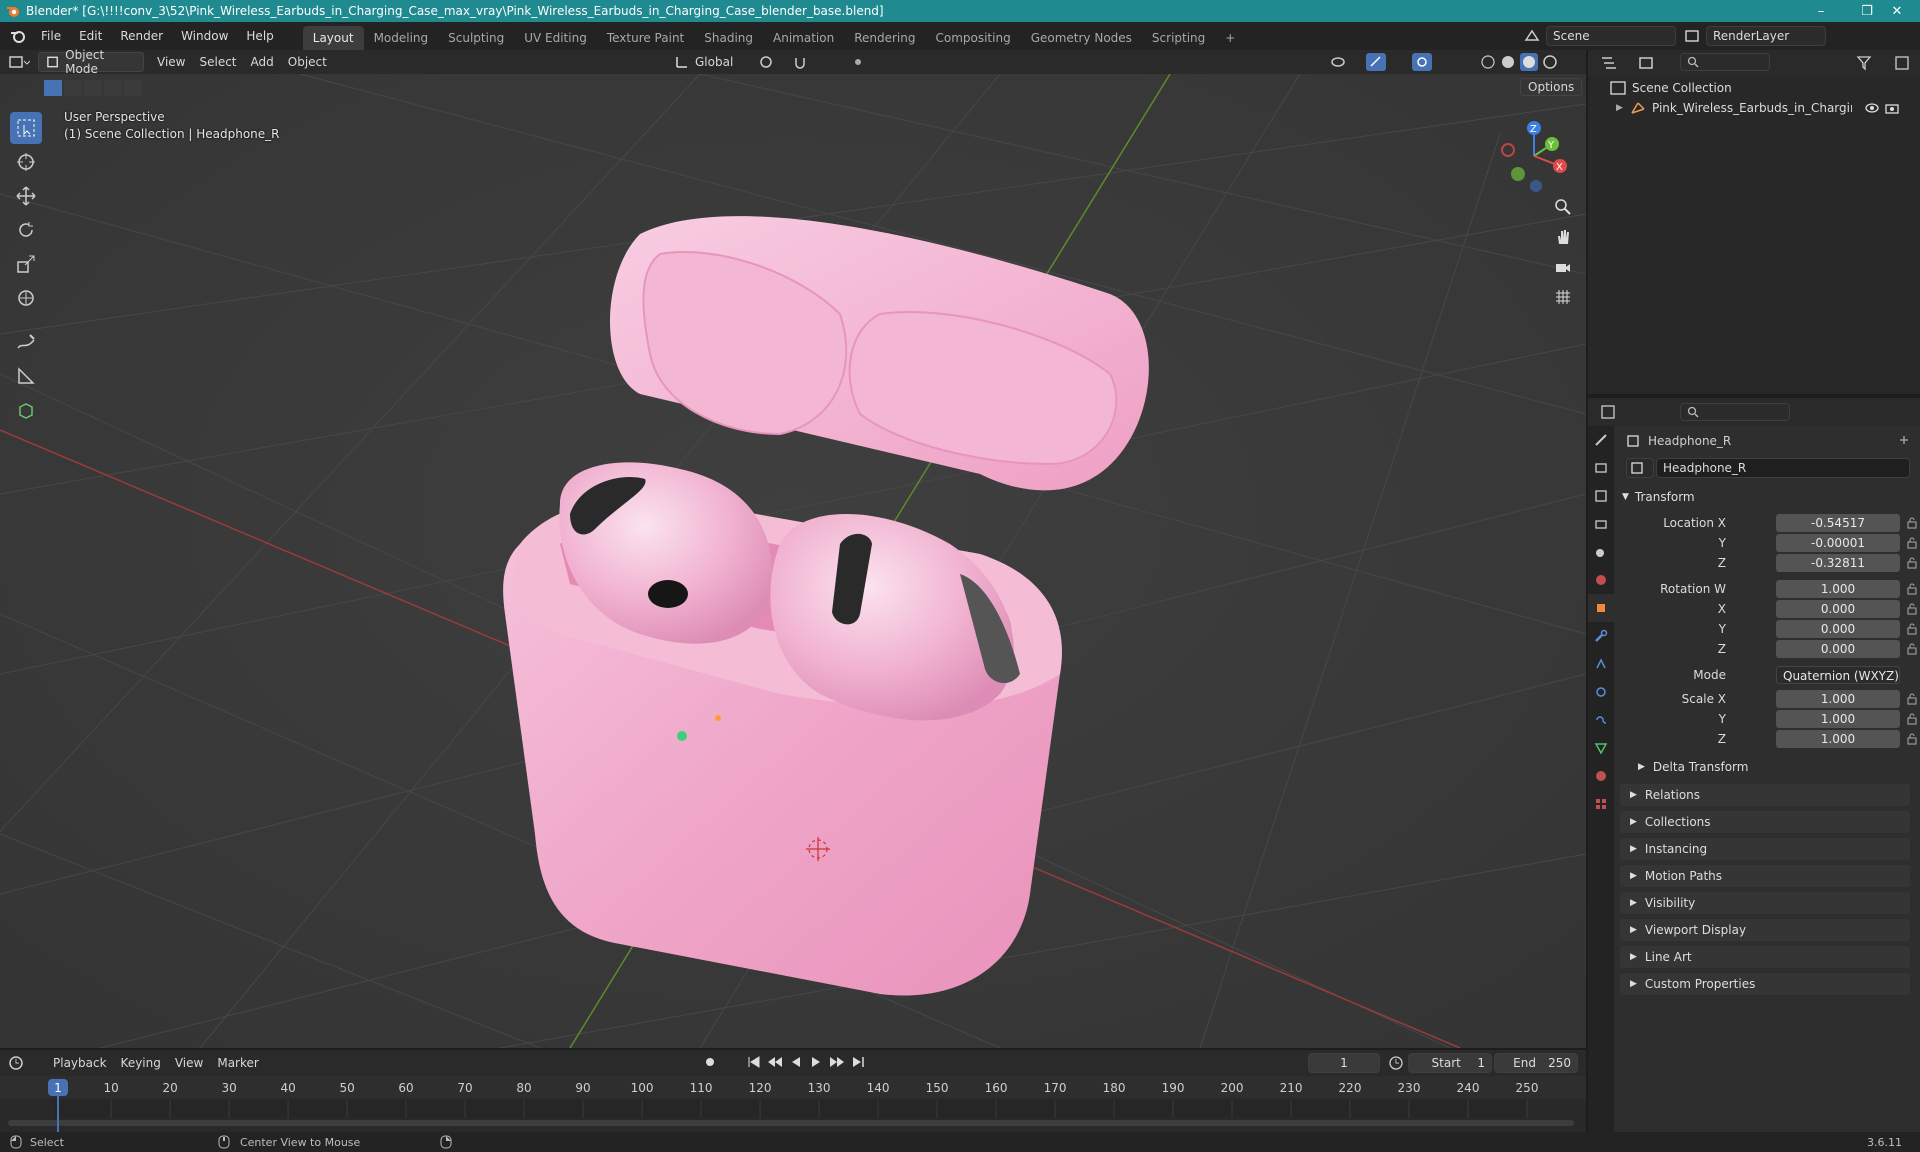  What do you see at coordinates (1897, 11) in the screenshot?
I see `close-button: ✕` at bounding box center [1897, 11].